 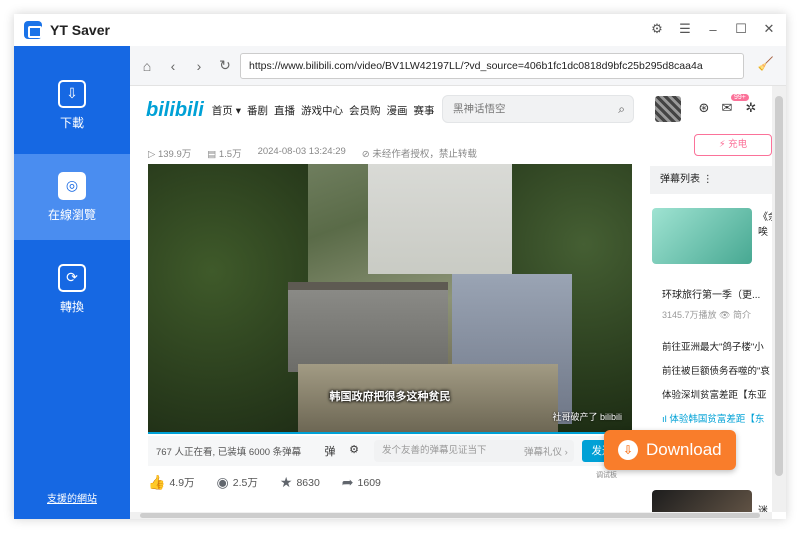 I want to click on home-icon: ⌂, so click(x=147, y=66).